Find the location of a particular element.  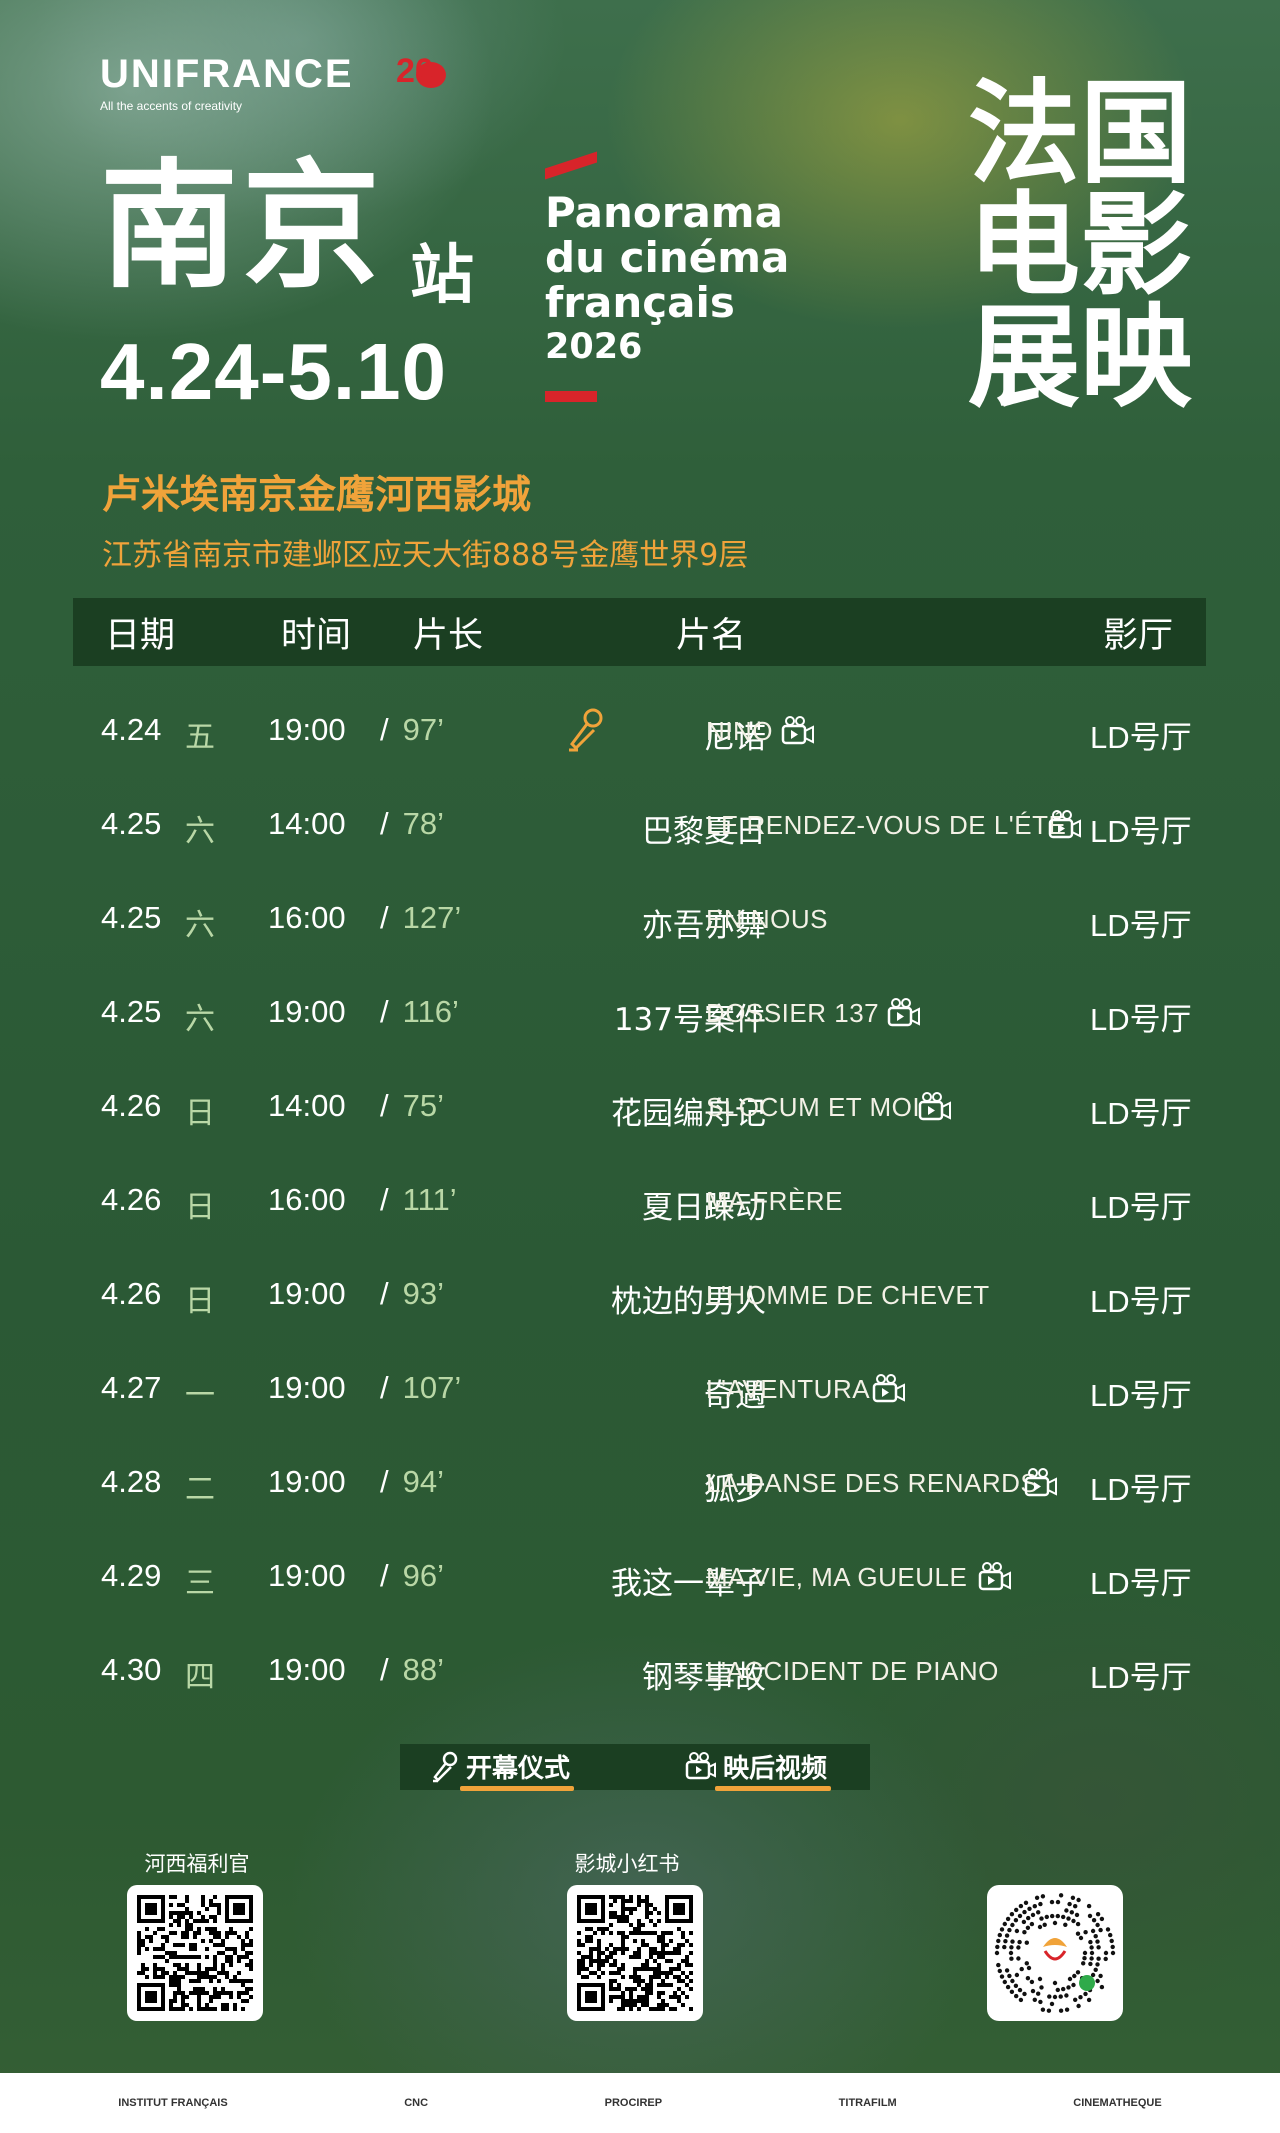

row-date: 4.24 is located at coordinates (131, 729).